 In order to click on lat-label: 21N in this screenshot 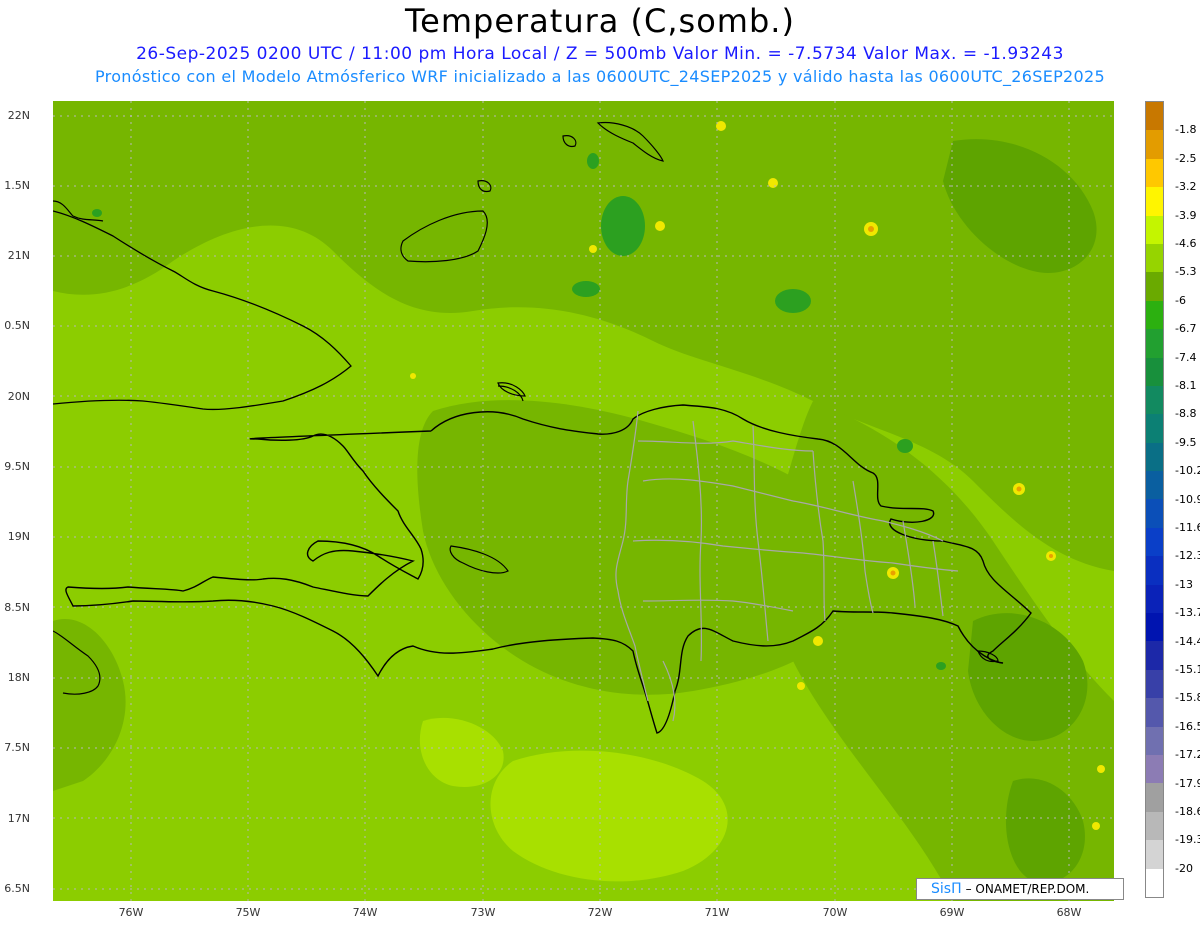, I will do `click(18, 255)`.